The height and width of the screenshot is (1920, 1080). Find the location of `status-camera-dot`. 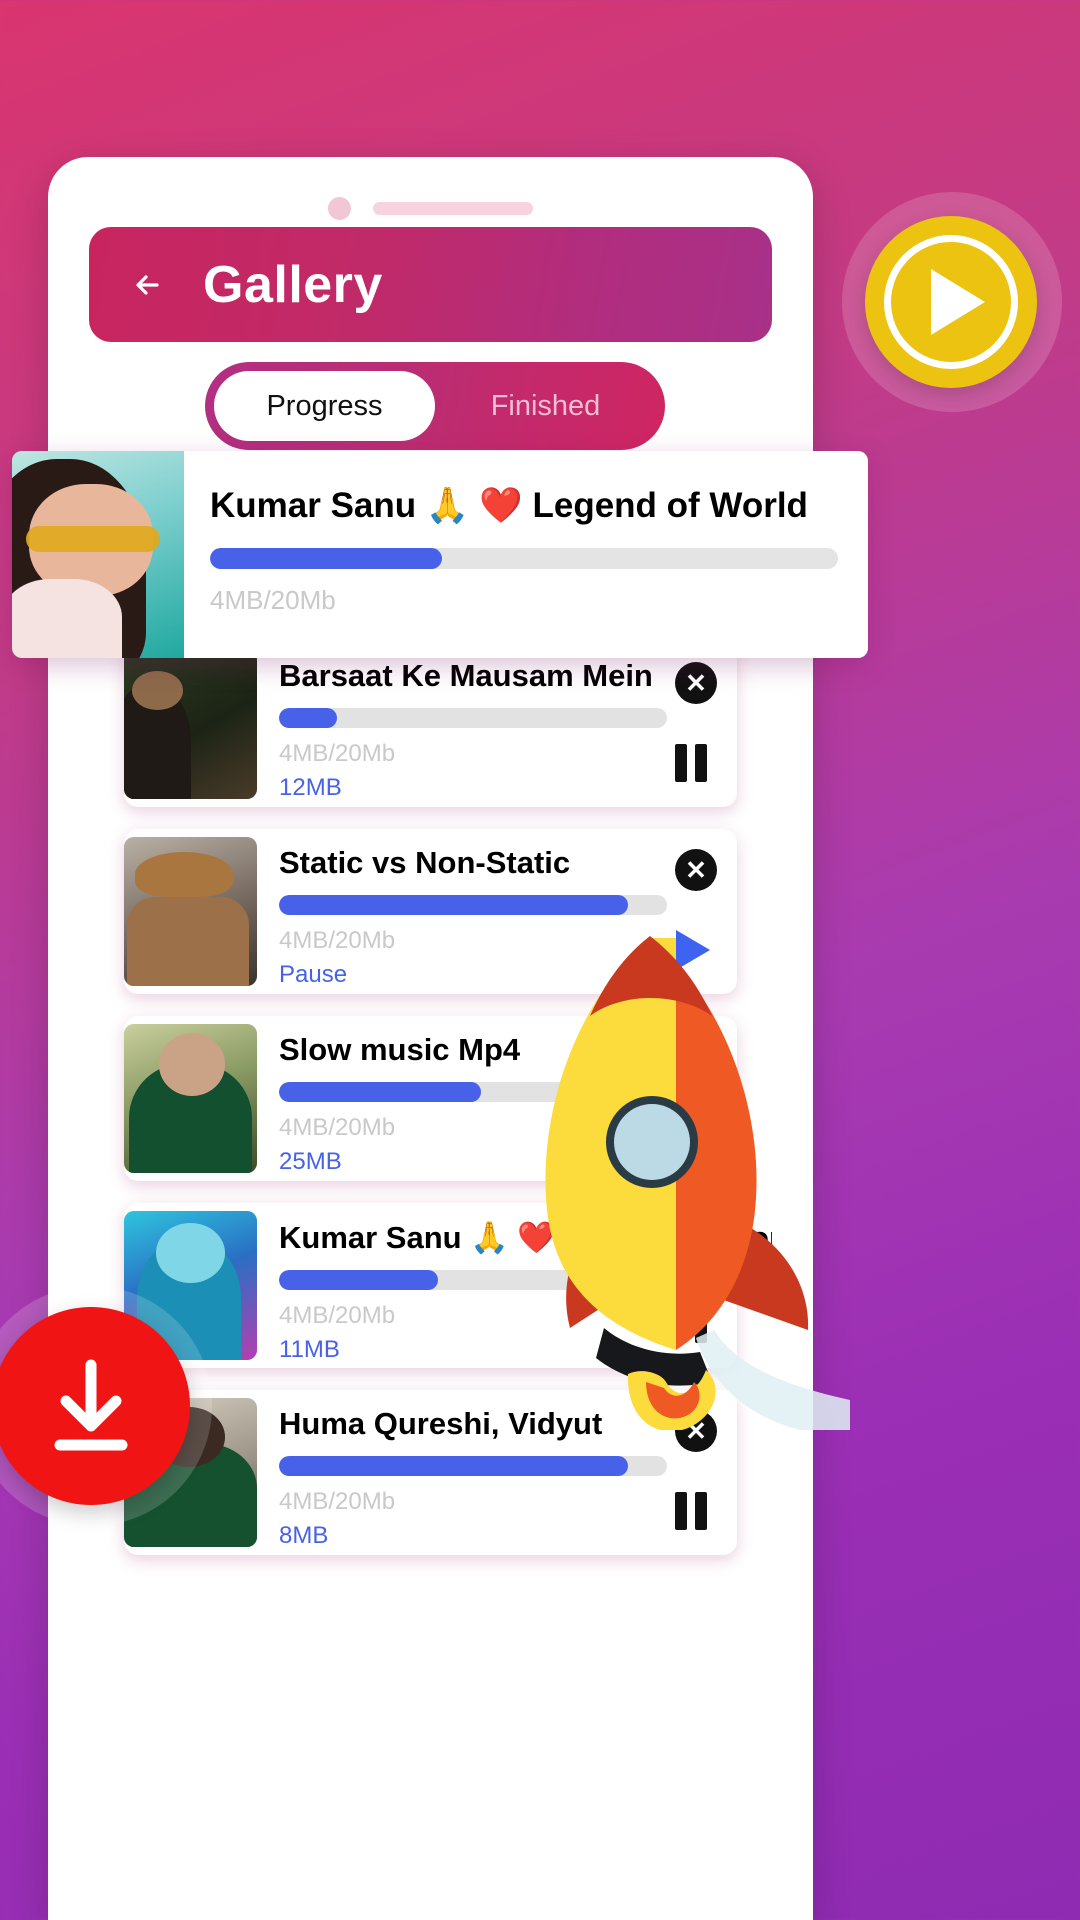

status-camera-dot is located at coordinates (339, 208).